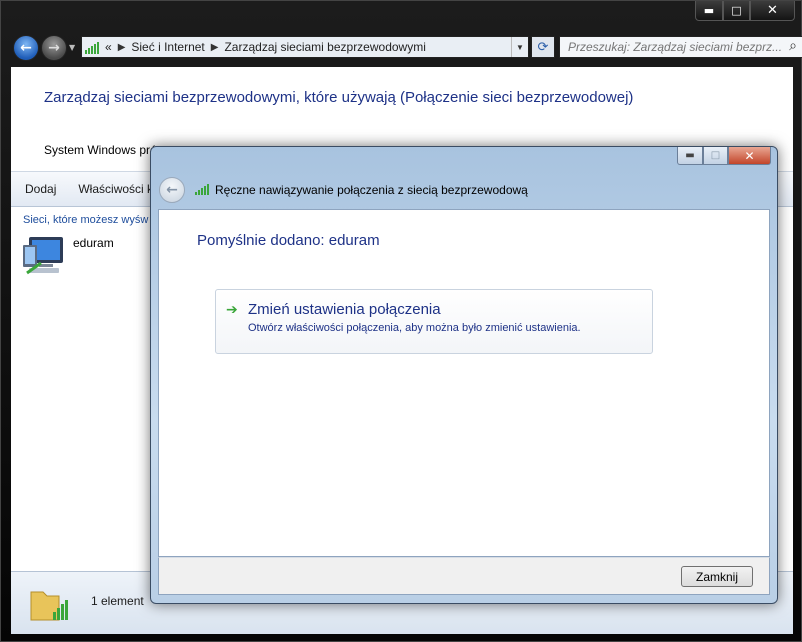 This screenshot has width=802, height=642. What do you see at coordinates (117, 601) in the screenshot?
I see `item-count: 1 element` at bounding box center [117, 601].